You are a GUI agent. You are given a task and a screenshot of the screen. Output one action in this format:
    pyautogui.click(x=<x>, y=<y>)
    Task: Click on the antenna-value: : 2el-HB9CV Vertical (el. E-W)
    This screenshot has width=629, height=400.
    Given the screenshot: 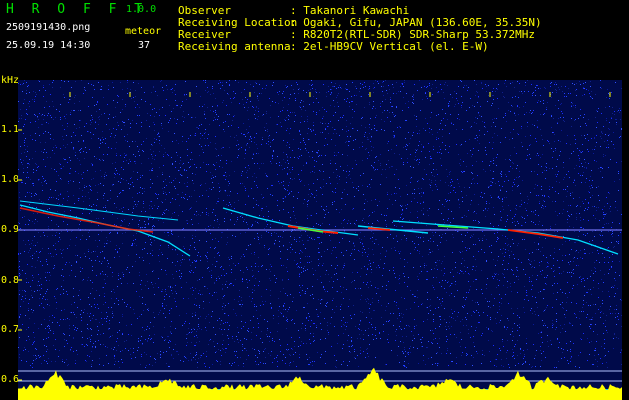 What is the action you would take?
    pyautogui.click(x=389, y=46)
    